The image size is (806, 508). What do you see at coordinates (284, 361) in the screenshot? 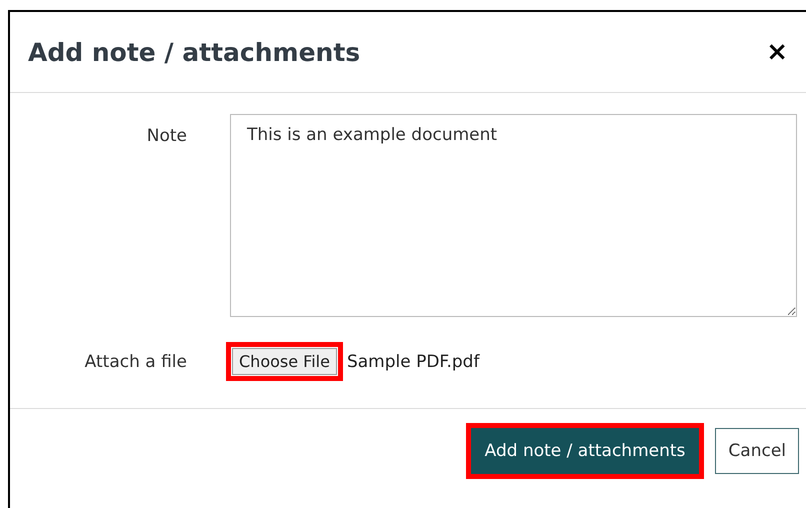
I see `choose-file-button: Choose File` at bounding box center [284, 361].